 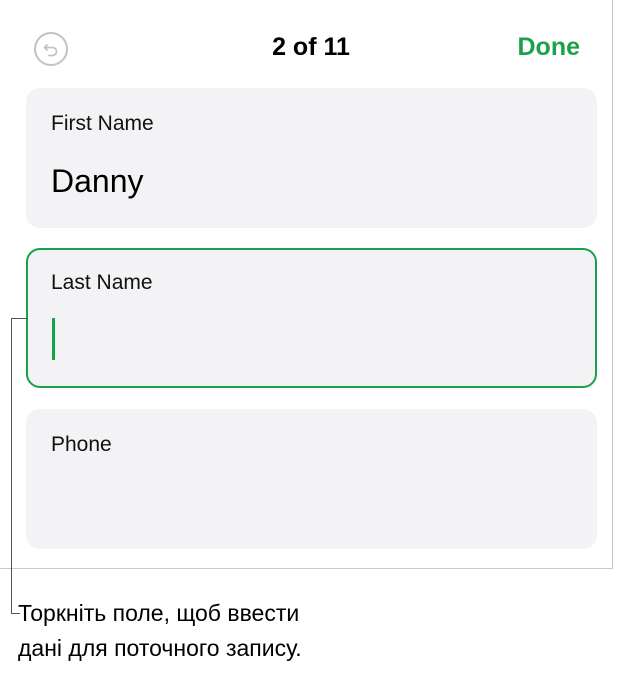 I want to click on field-value: Danny, so click(x=97, y=181).